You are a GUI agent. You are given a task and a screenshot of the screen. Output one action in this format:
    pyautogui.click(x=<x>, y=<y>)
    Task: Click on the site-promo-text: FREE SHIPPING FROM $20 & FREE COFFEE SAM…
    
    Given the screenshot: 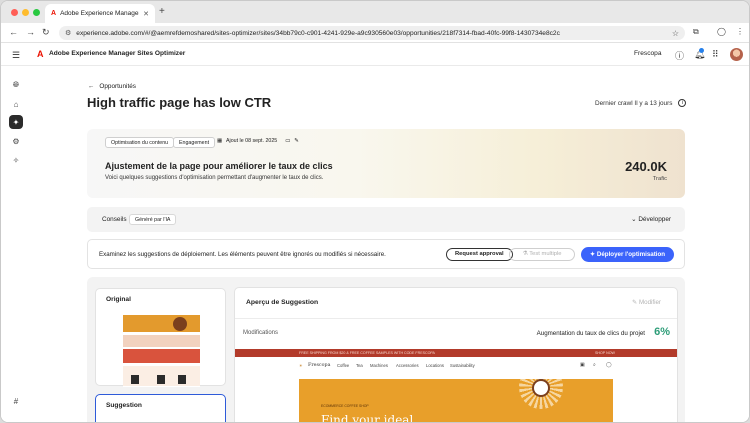 What is the action you would take?
    pyautogui.click(x=367, y=353)
    